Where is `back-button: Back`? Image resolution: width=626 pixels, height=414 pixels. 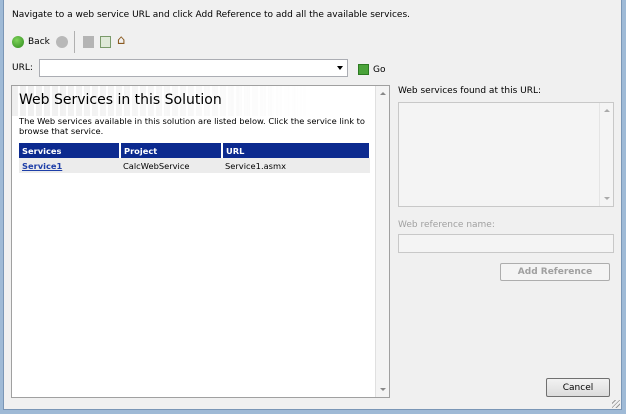
back-button: Back is located at coordinates (31, 42).